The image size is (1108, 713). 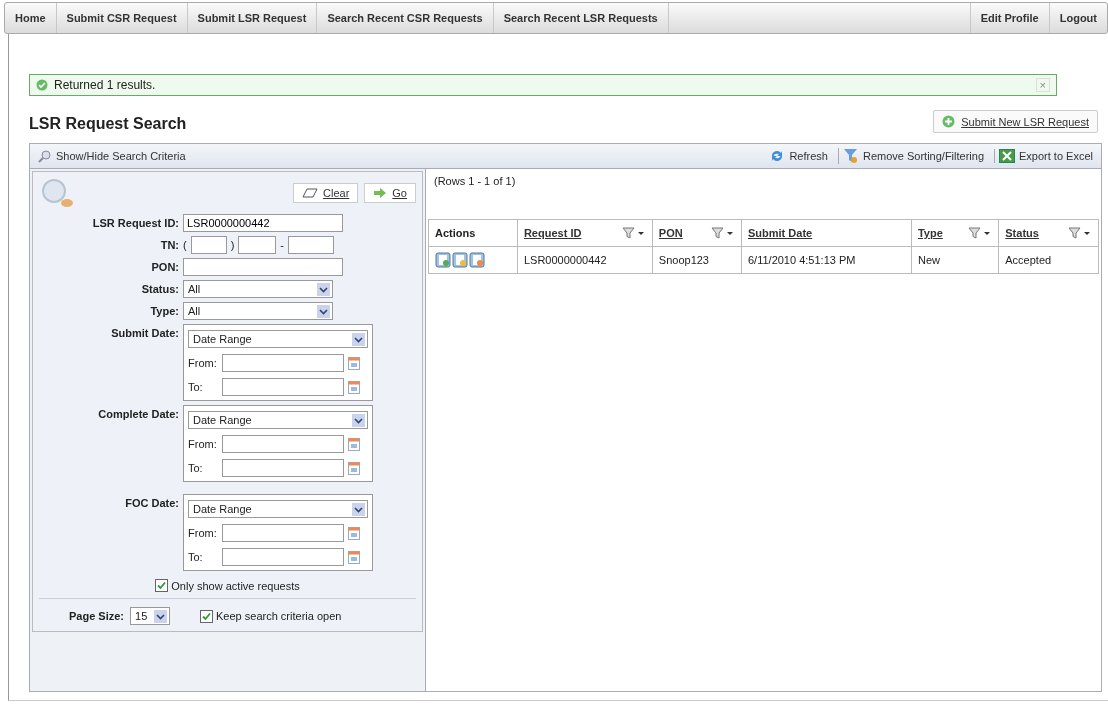 What do you see at coordinates (263, 223) in the screenshot?
I see `request-id-field: LSR0000000442` at bounding box center [263, 223].